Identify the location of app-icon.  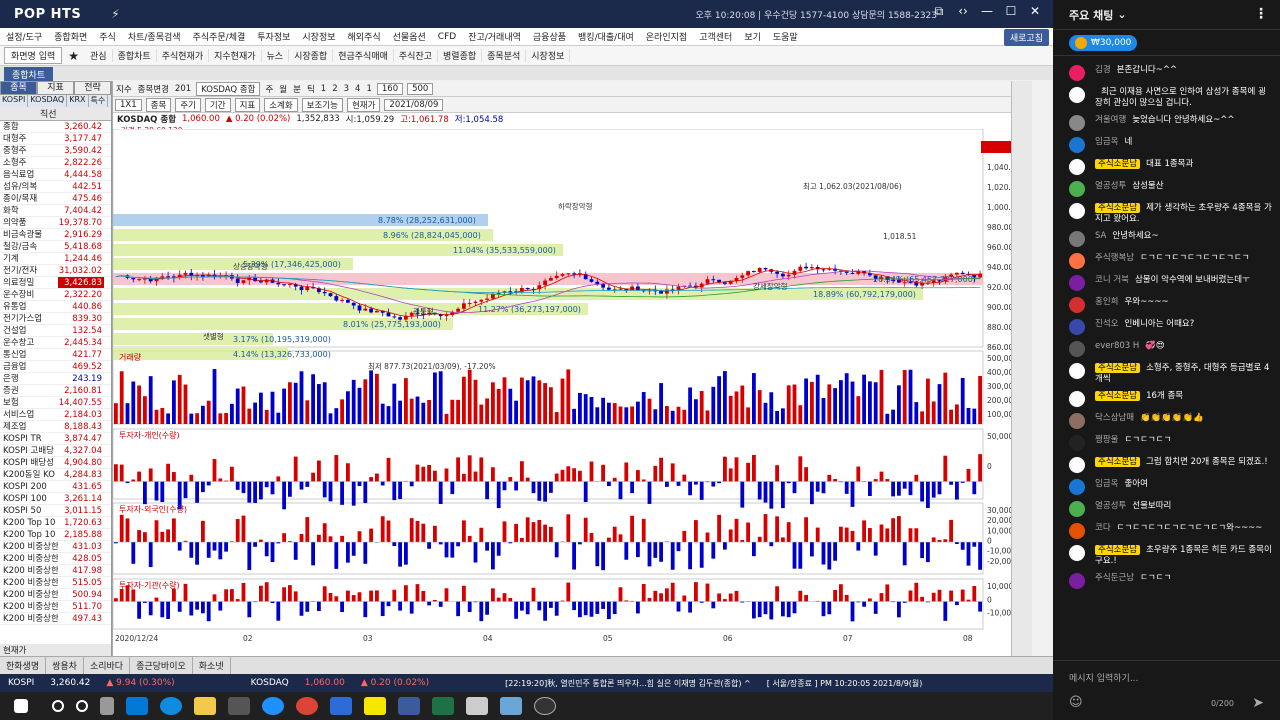
(341, 706).